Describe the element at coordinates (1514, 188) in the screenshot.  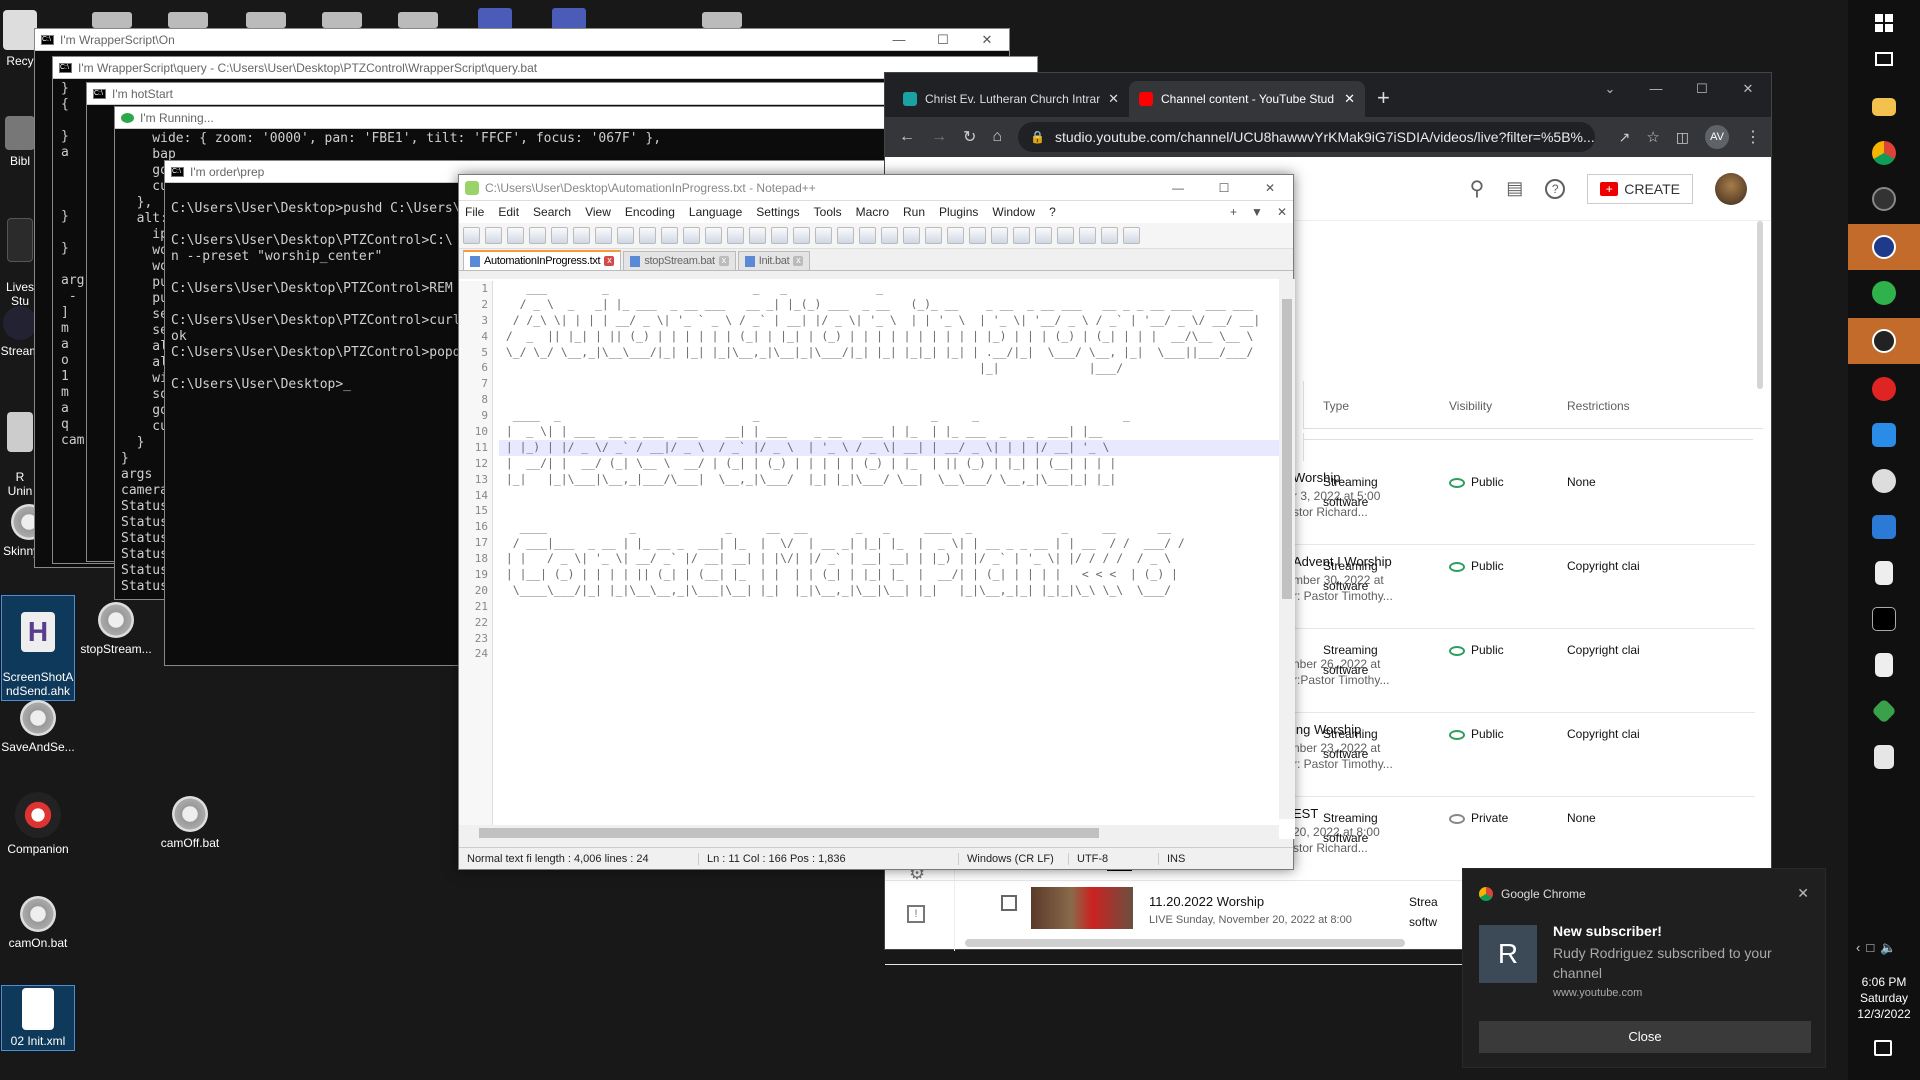
I see `comments-icon: ▤` at that location.